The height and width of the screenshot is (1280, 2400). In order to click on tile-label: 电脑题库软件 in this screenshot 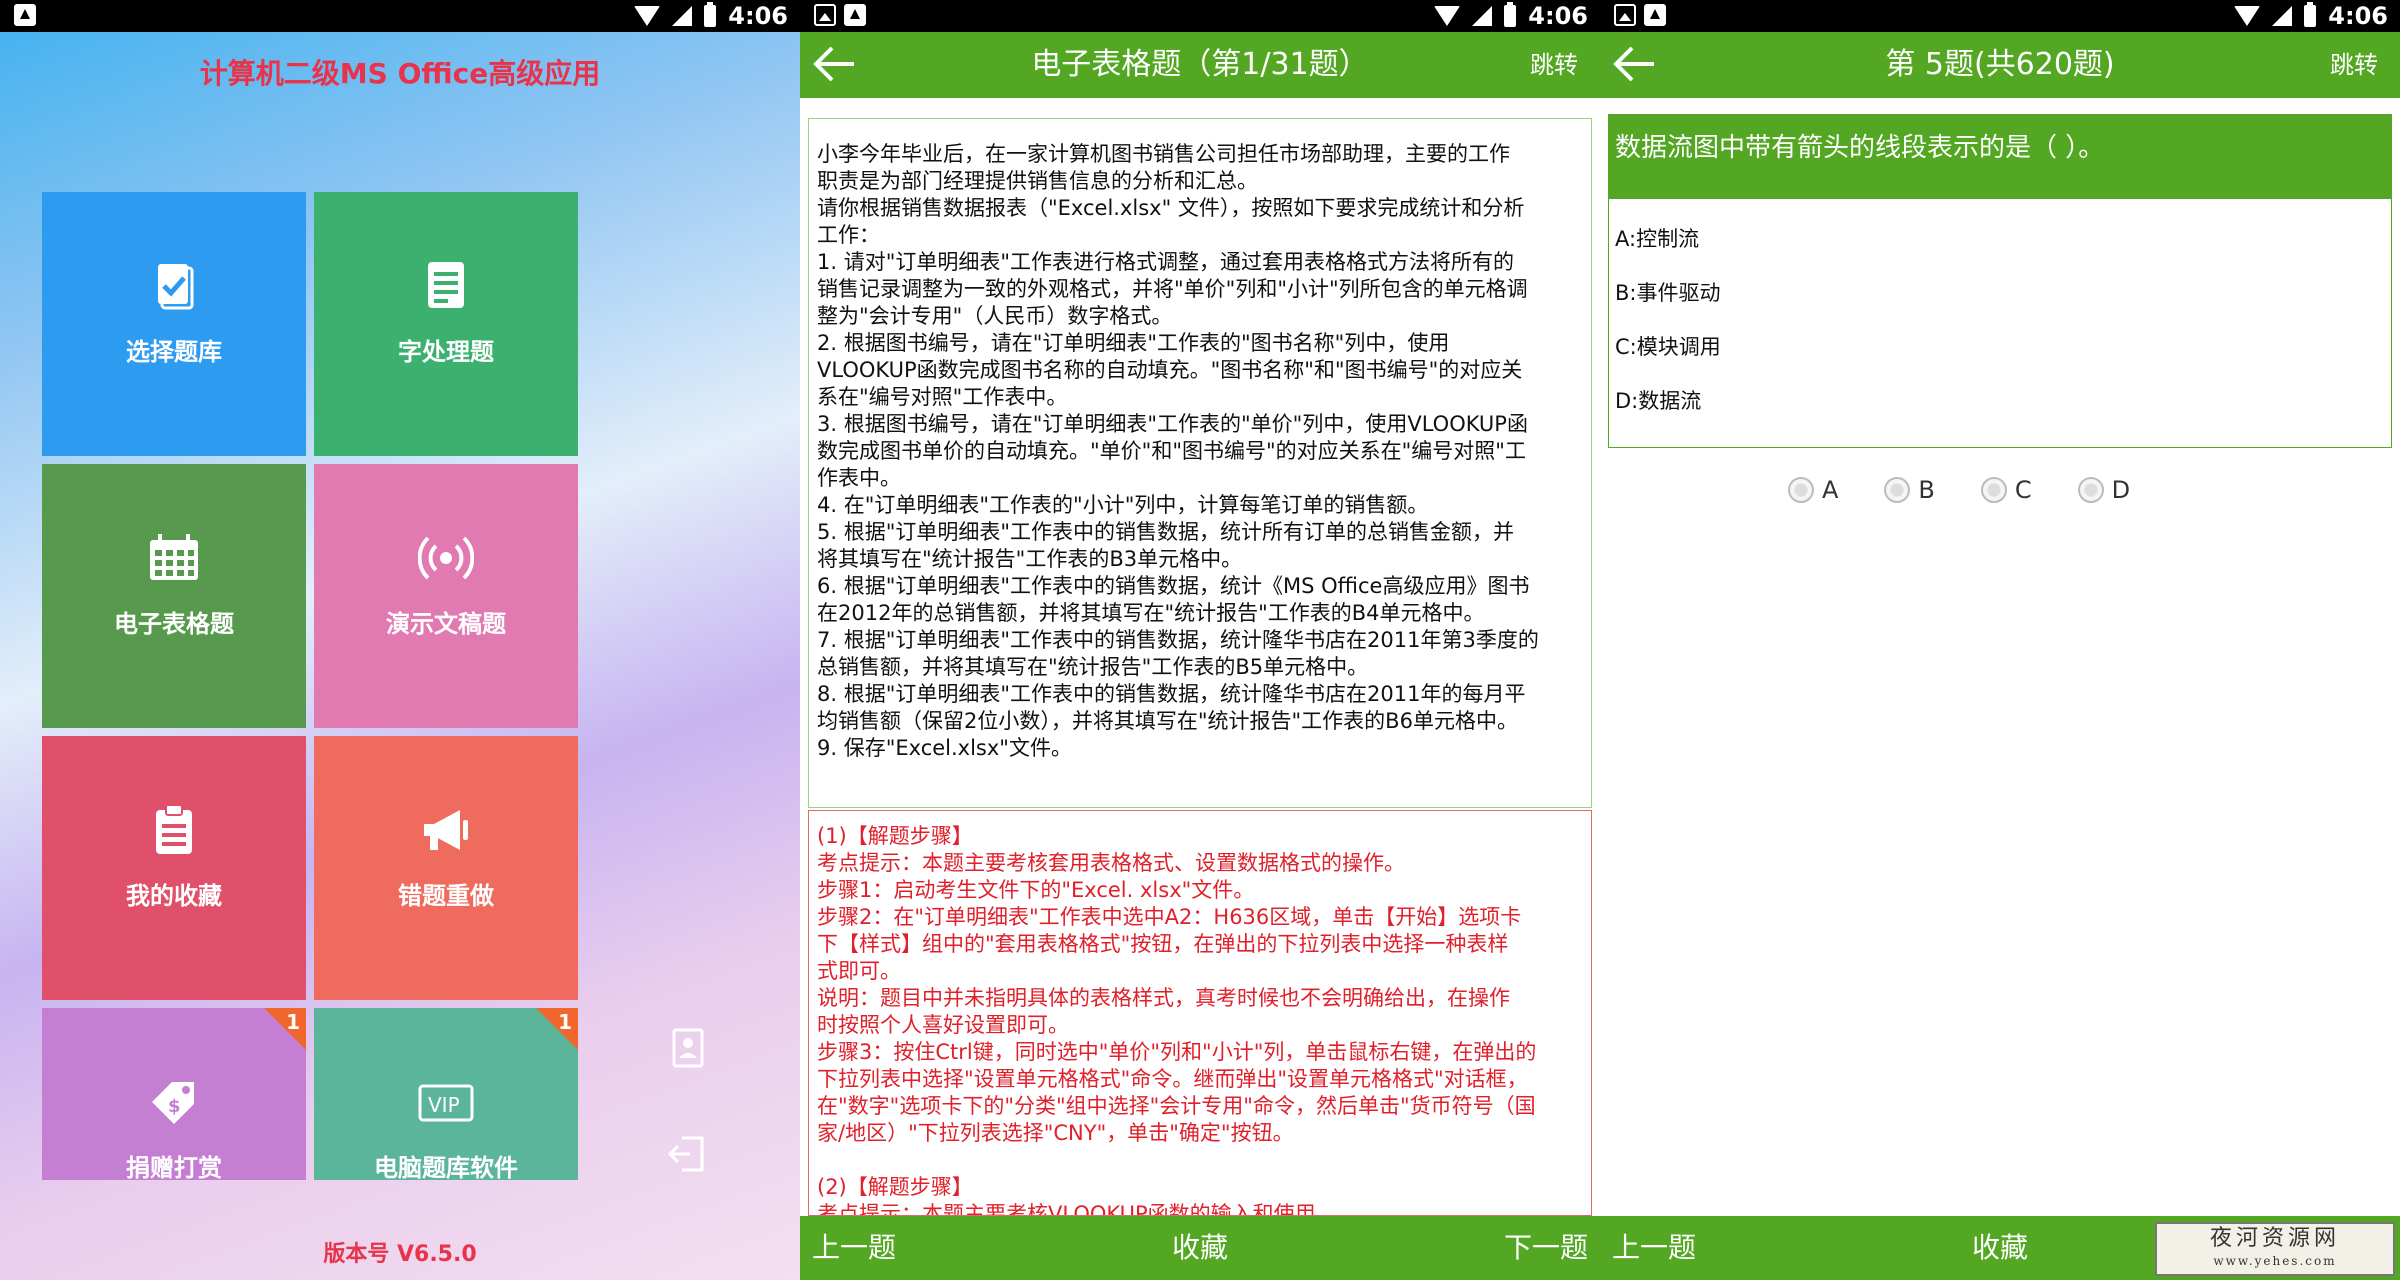, I will do `click(446, 1168)`.